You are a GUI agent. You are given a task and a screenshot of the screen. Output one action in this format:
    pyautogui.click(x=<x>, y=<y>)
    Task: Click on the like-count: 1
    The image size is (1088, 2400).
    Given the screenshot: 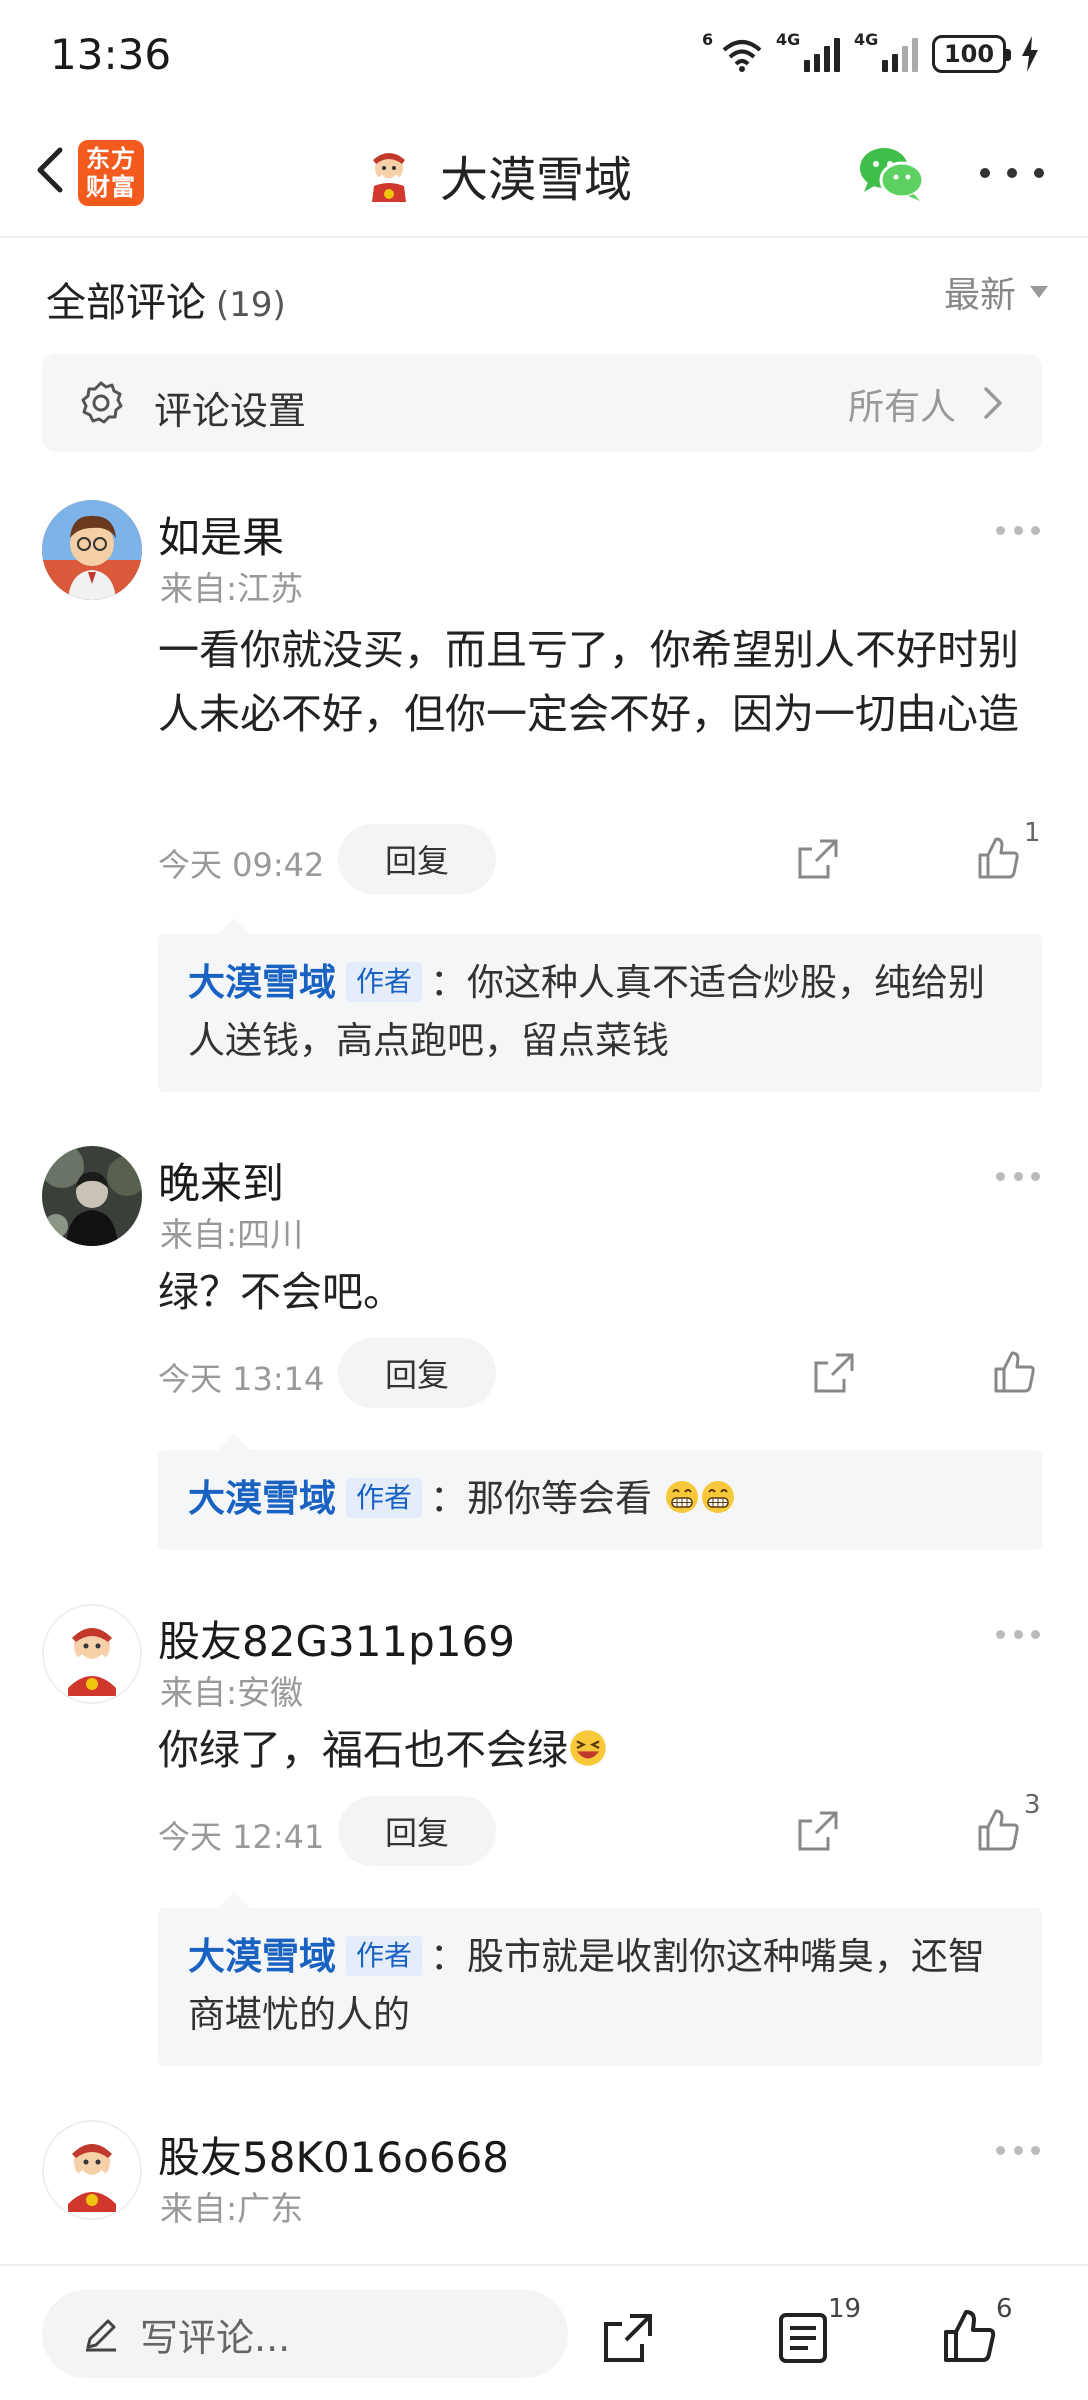 What is the action you would take?
    pyautogui.click(x=1032, y=833)
    